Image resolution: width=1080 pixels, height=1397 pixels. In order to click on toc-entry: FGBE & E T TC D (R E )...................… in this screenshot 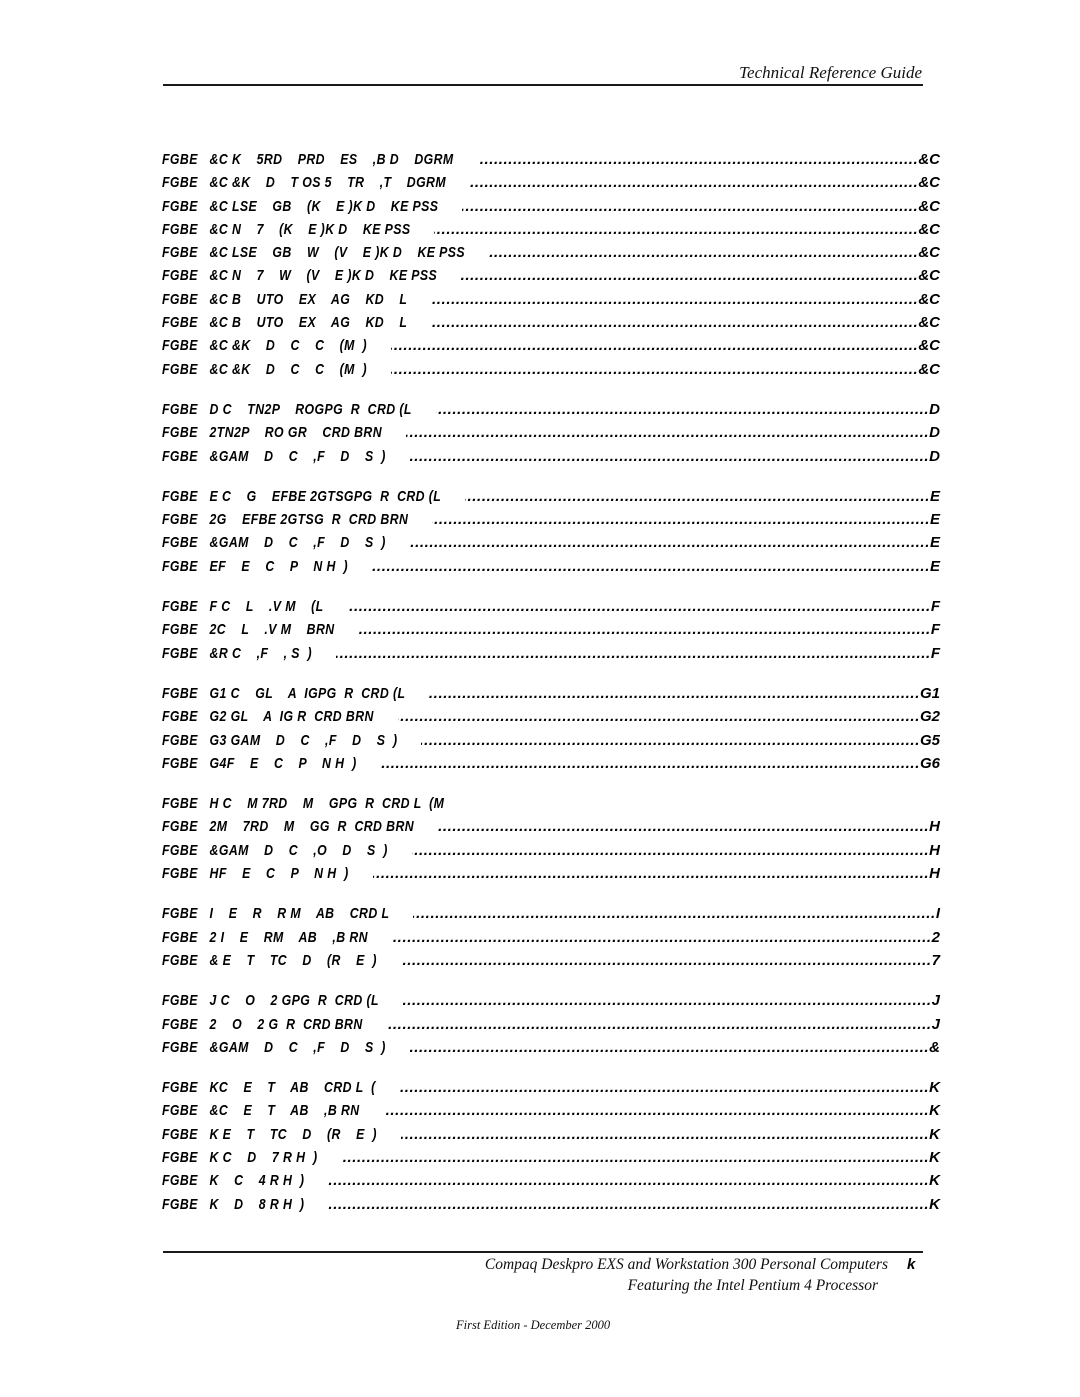, I will do `click(557, 960)`.